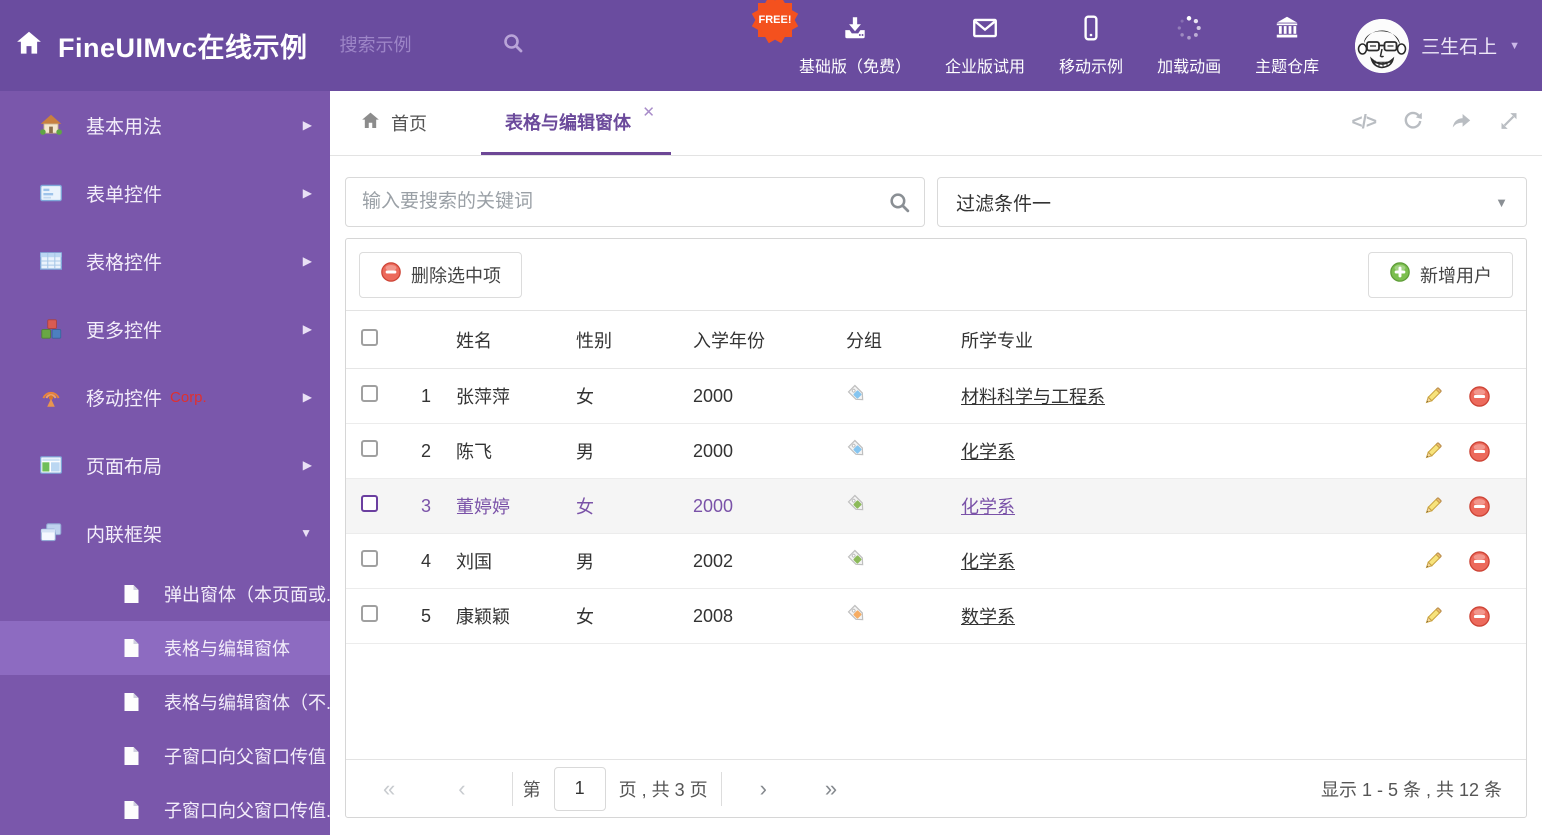 Image resolution: width=1542 pixels, height=835 pixels. Describe the element at coordinates (763, 788) in the screenshot. I see `next-page-button: ›` at that location.